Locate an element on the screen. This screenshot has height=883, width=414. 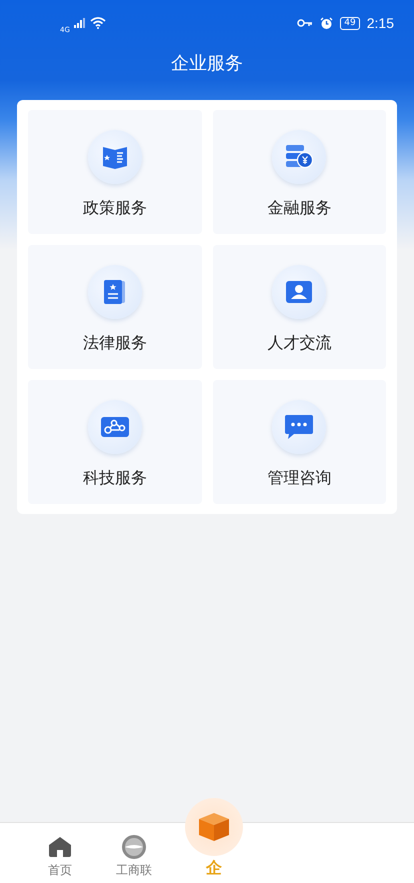
service-tile: 人才交流 is located at coordinates (299, 307).